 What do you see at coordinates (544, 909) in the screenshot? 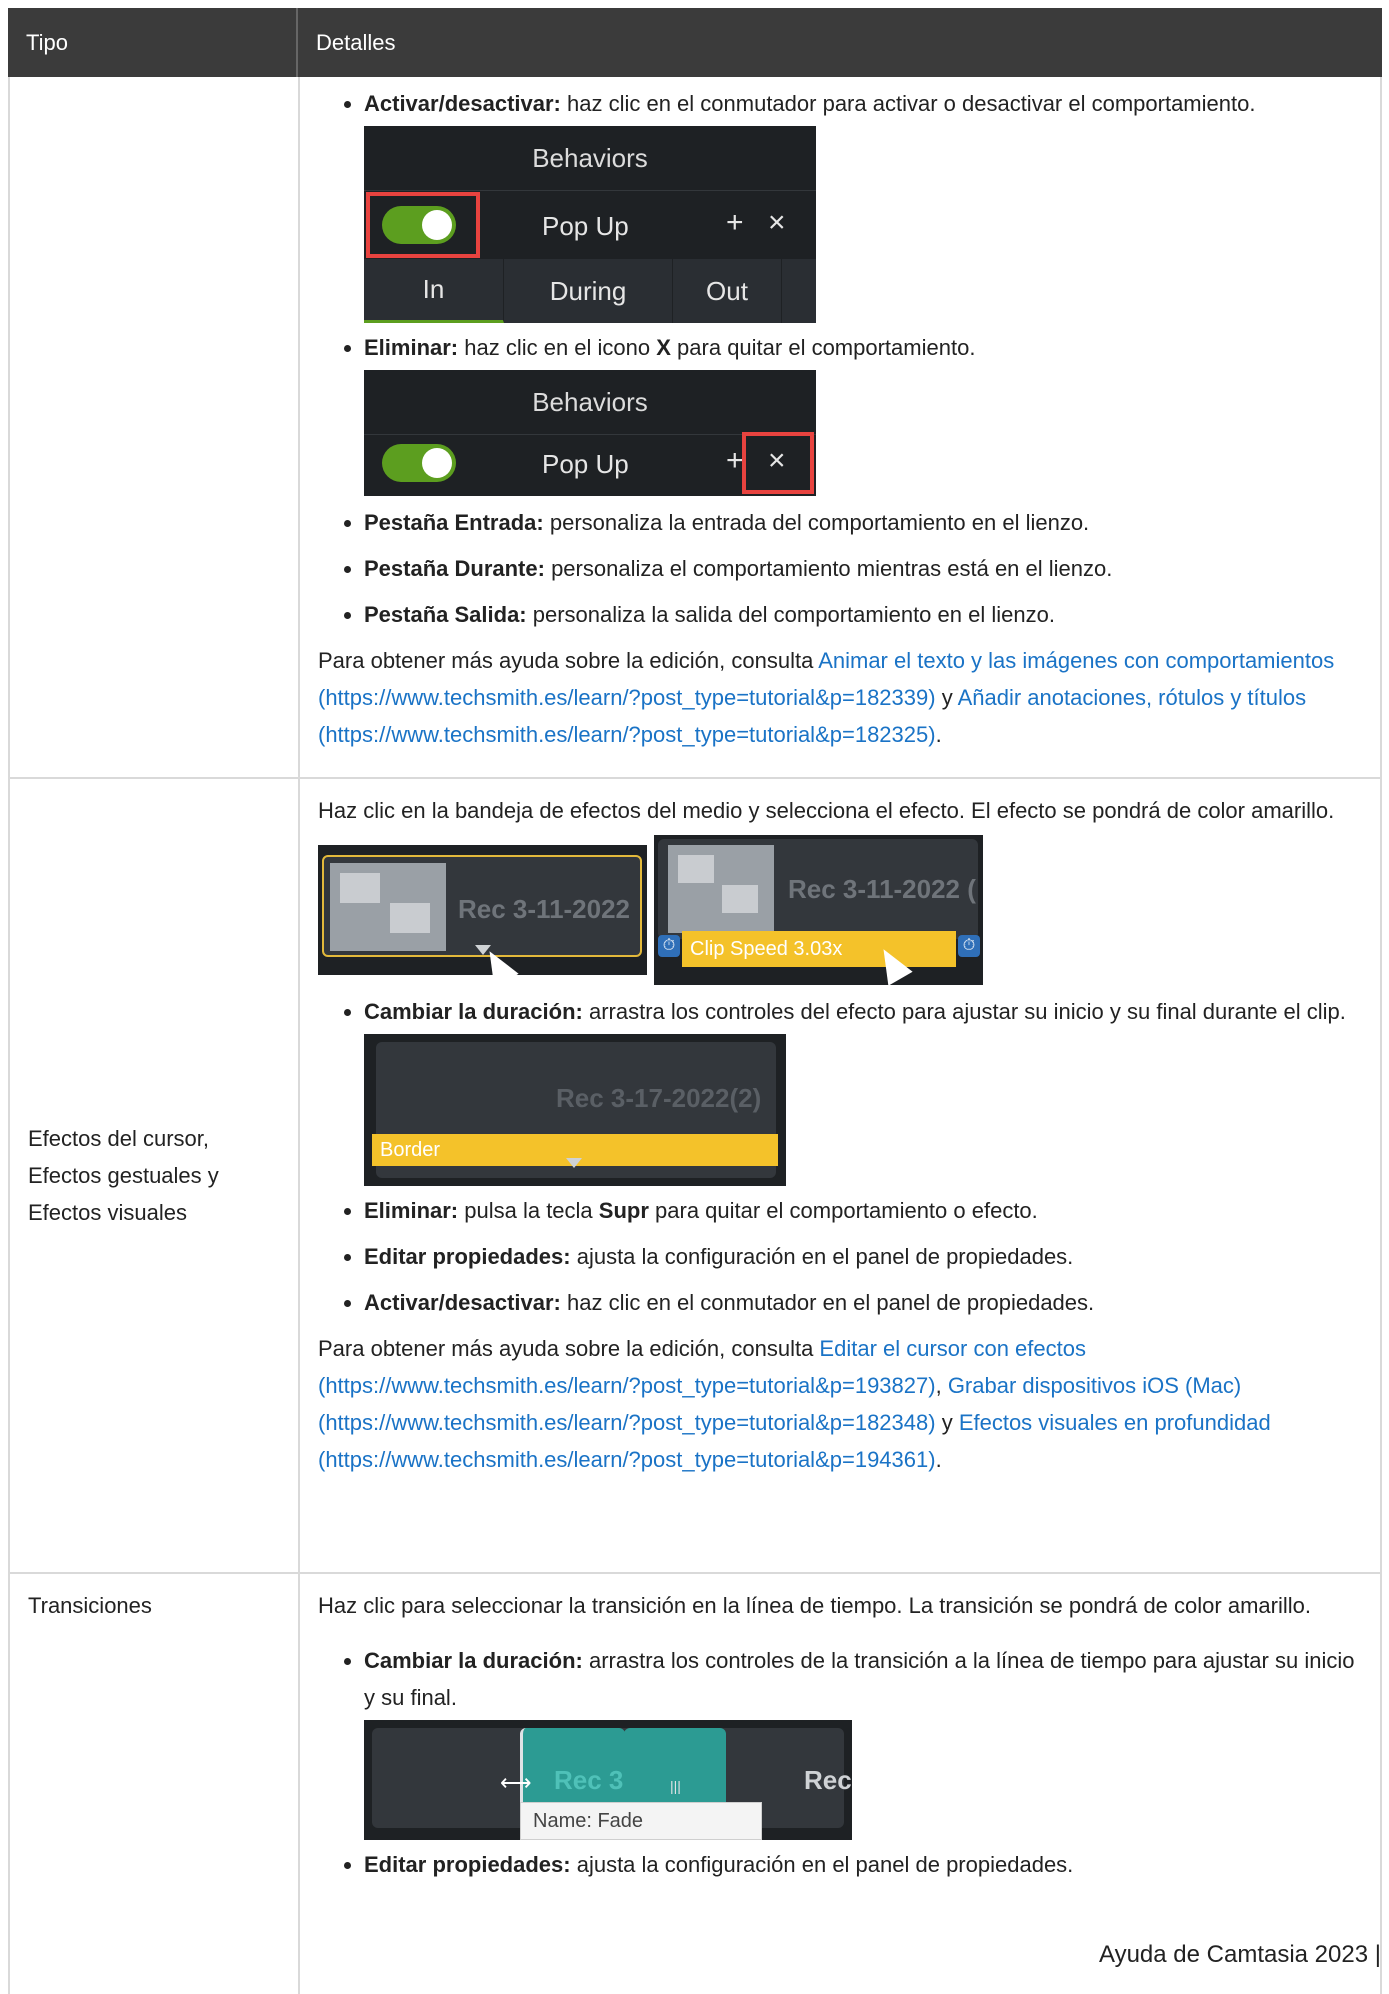
I see `clip-name: Rec 3-11-2022` at bounding box center [544, 909].